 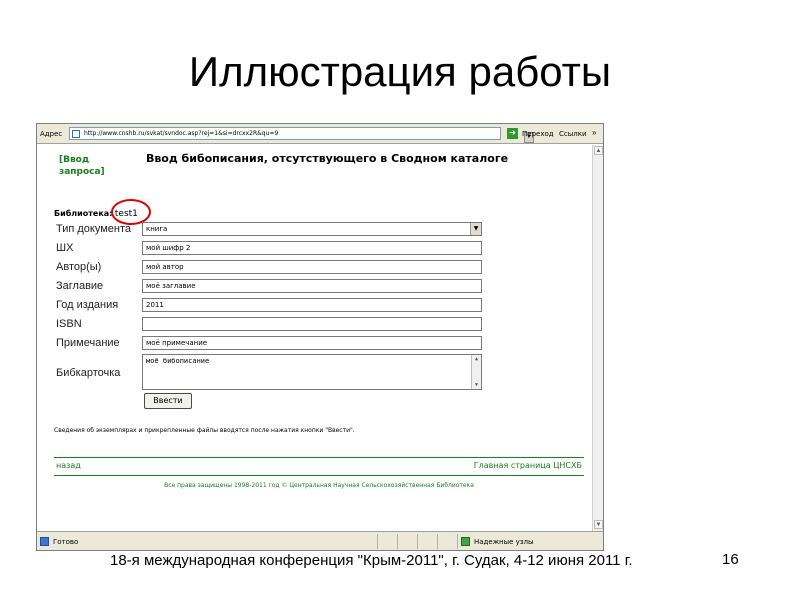 I want to click on go-arrow-icon: ➜, so click(x=512, y=133).